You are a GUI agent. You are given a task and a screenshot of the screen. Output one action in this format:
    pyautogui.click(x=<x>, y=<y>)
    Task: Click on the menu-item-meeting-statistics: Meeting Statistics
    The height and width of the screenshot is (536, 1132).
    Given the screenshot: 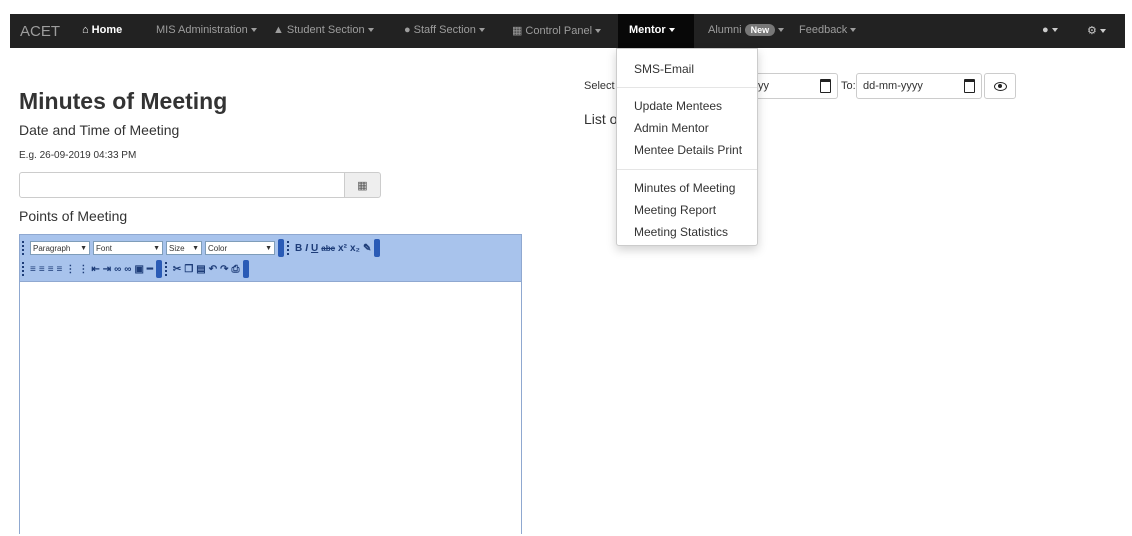 What is the action you would take?
    pyautogui.click(x=681, y=232)
    